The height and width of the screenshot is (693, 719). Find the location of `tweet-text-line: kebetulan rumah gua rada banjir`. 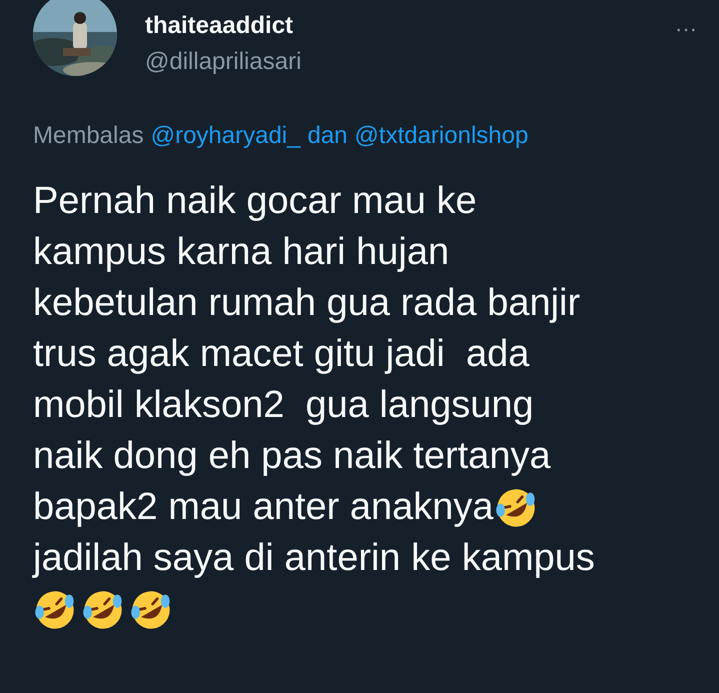

tweet-text-line: kebetulan rumah gua rada banjir is located at coordinates (306, 303).